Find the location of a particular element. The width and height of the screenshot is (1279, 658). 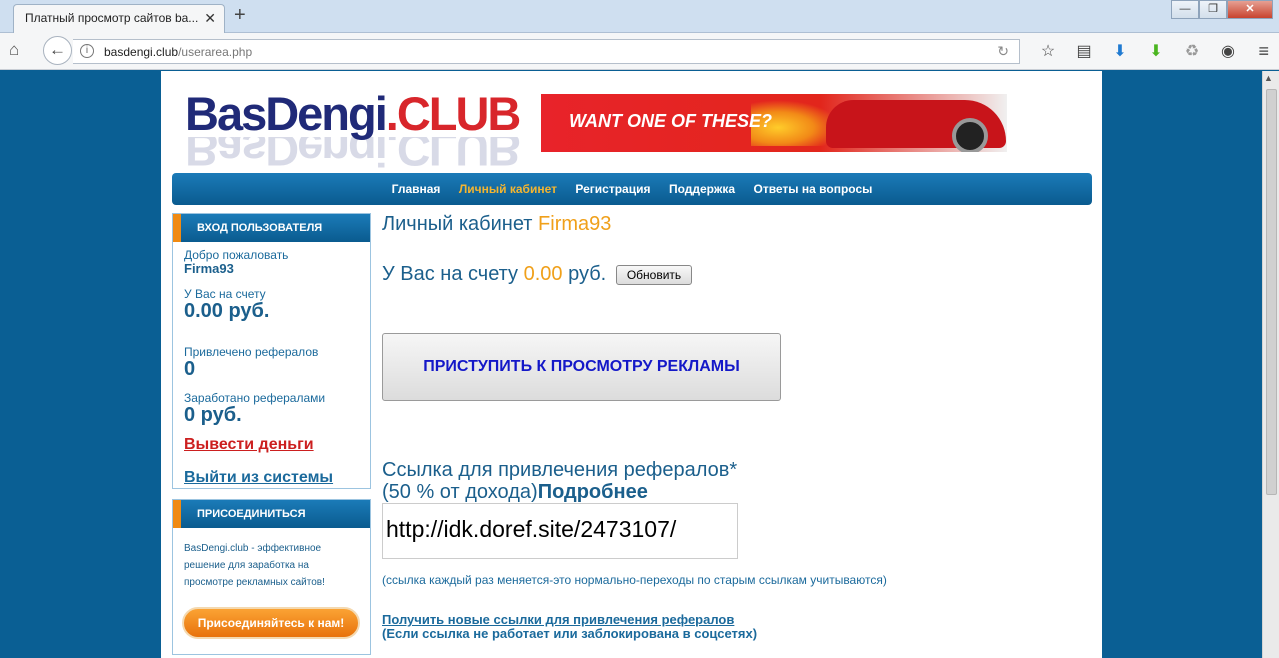

menu-item-support: Поддержка is located at coordinates (702, 189).